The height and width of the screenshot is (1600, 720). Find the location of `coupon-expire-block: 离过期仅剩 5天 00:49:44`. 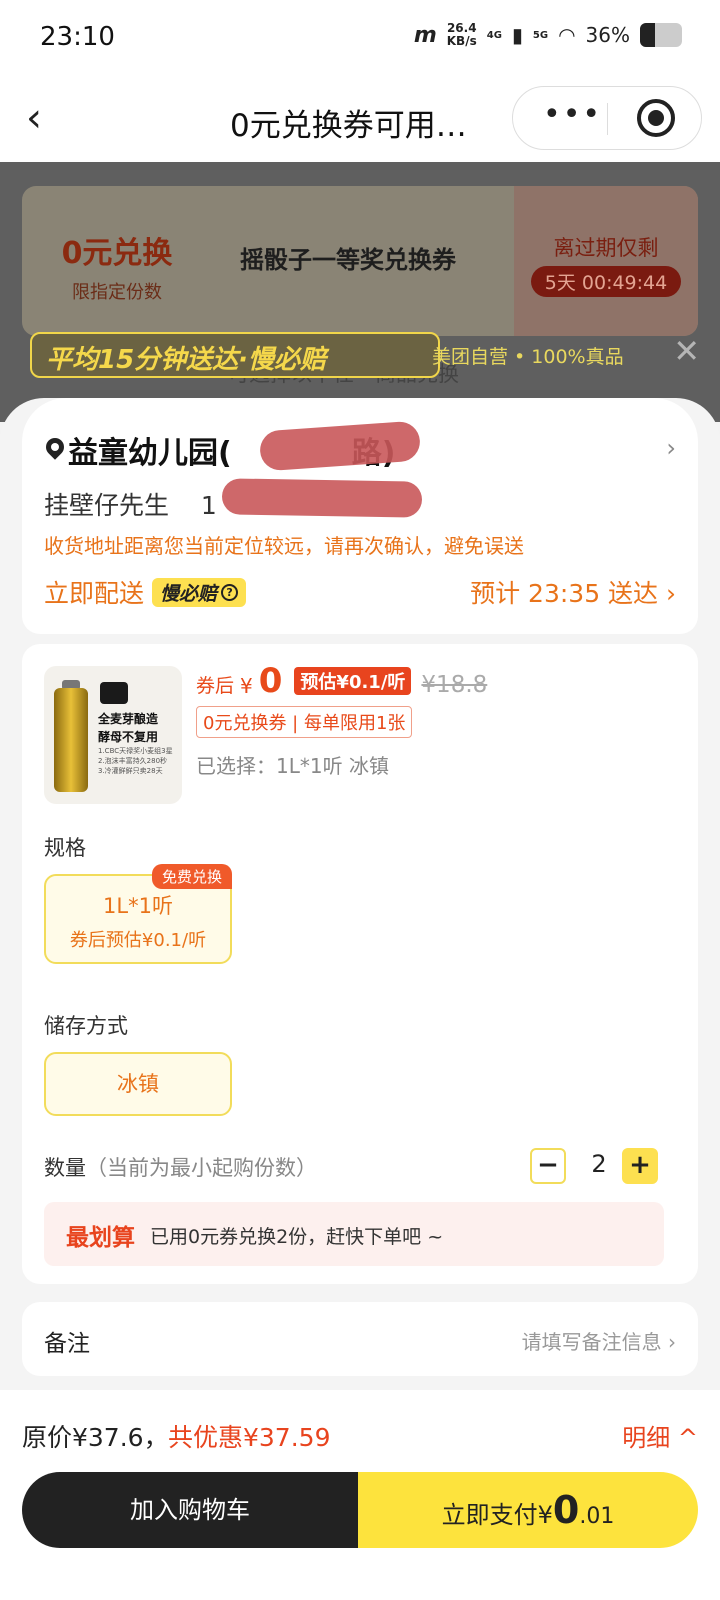

coupon-expire-block: 离过期仅剩 5天 00:49:44 is located at coordinates (606, 261).